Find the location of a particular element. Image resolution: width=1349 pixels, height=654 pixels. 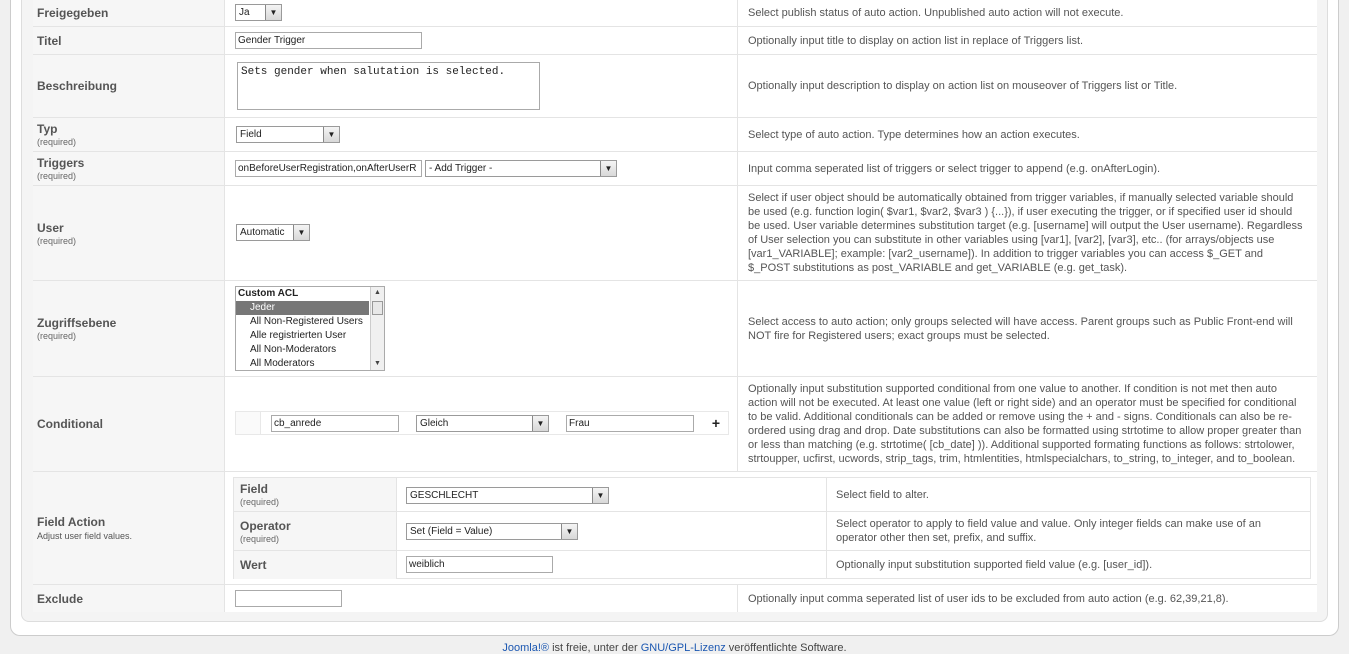

published-label: Freigegeben is located at coordinates (73, 13).